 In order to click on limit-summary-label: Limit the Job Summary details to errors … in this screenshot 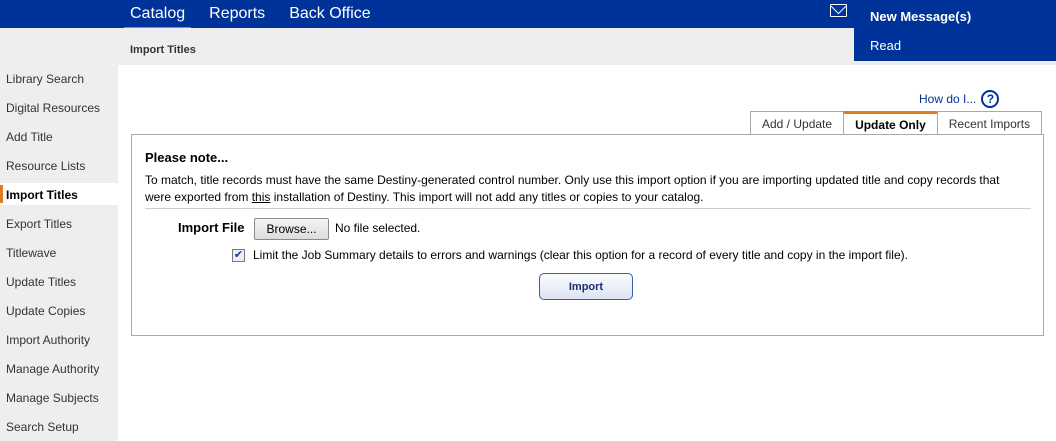, I will do `click(580, 255)`.